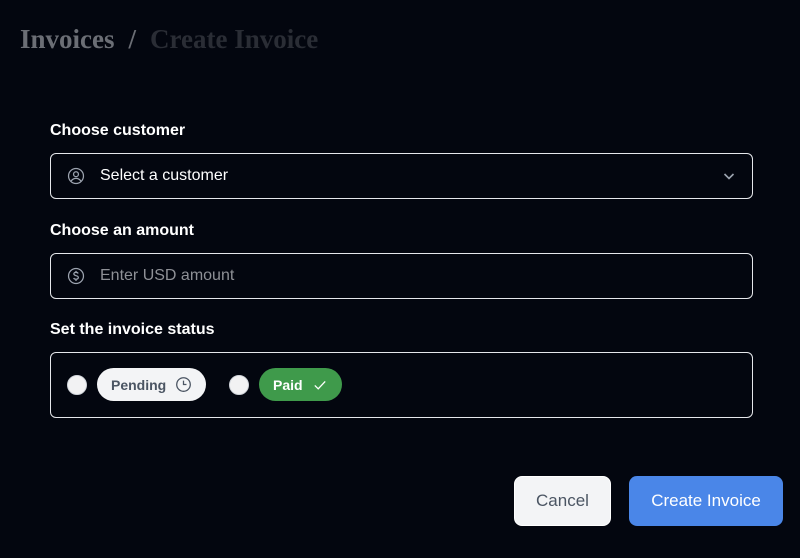 This screenshot has width=800, height=558. I want to click on amount-label: Choose an amount, so click(122, 230).